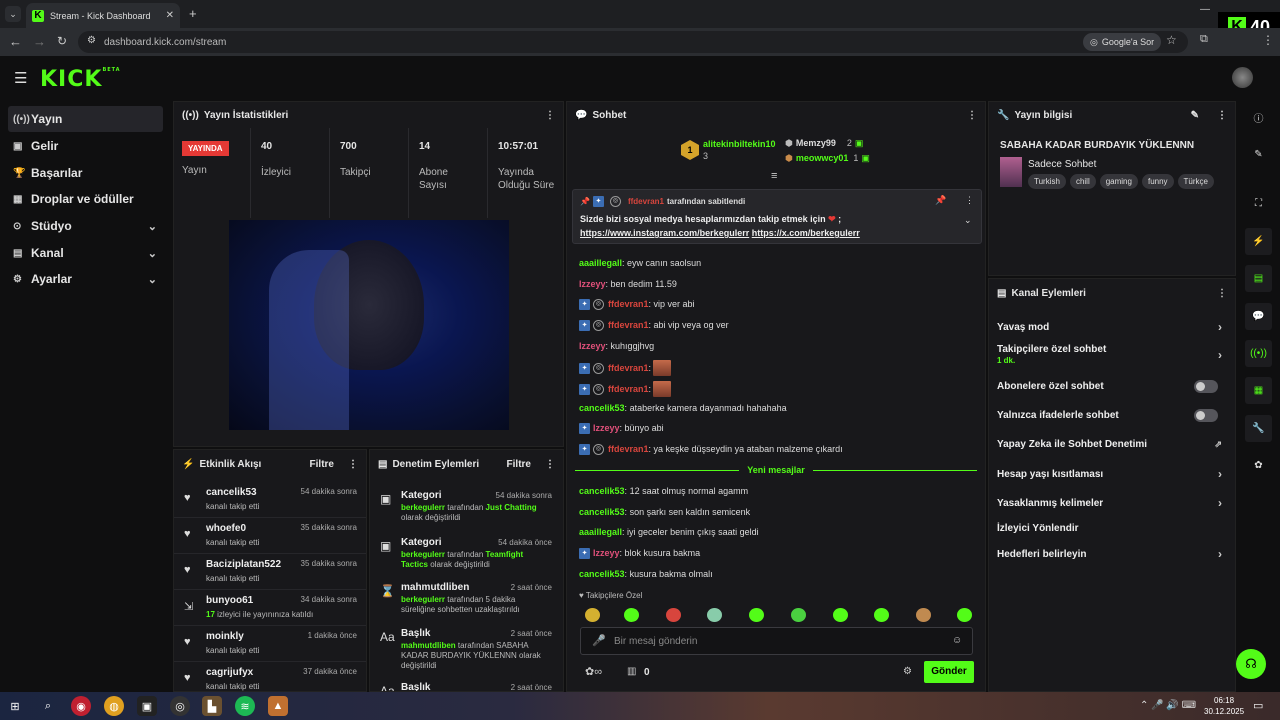 The image size is (1280, 720). I want to click on wrench-icon: 🔧, so click(1258, 428).